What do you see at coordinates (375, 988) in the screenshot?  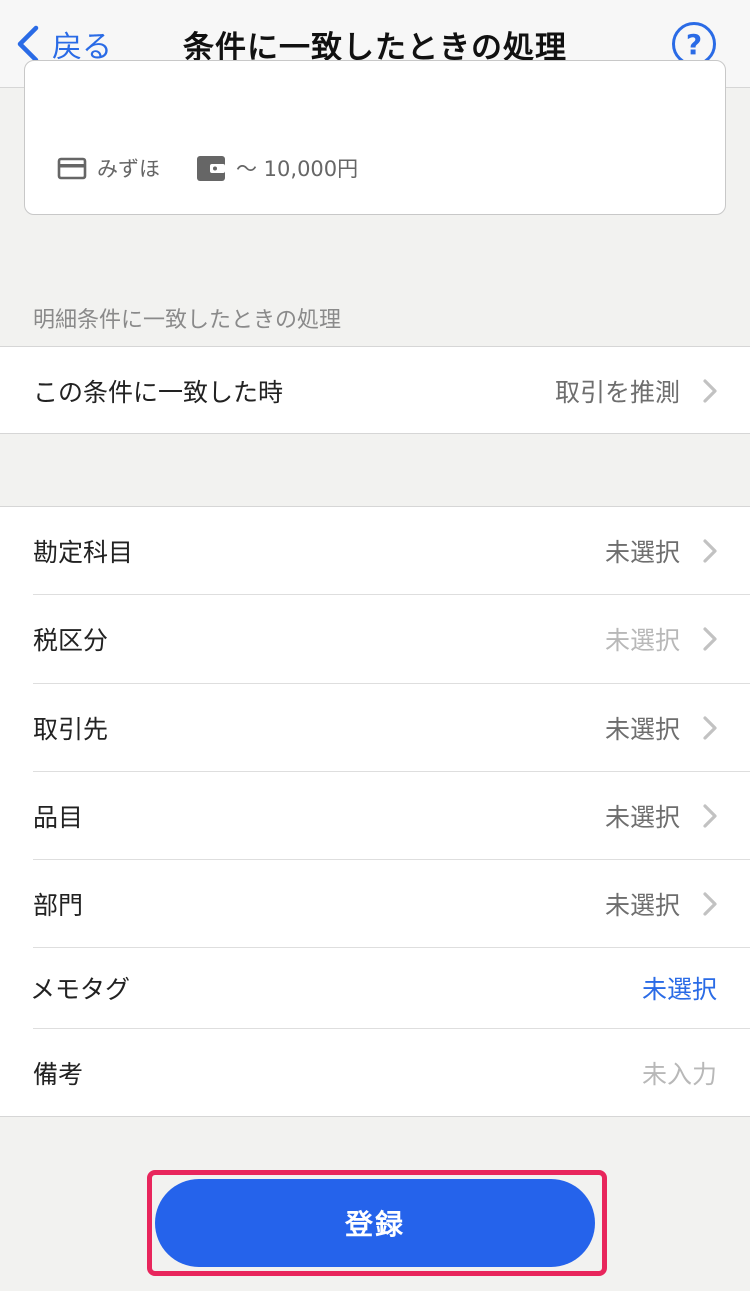 I see `field-row-memo-tag: メモタグ 未選択` at bounding box center [375, 988].